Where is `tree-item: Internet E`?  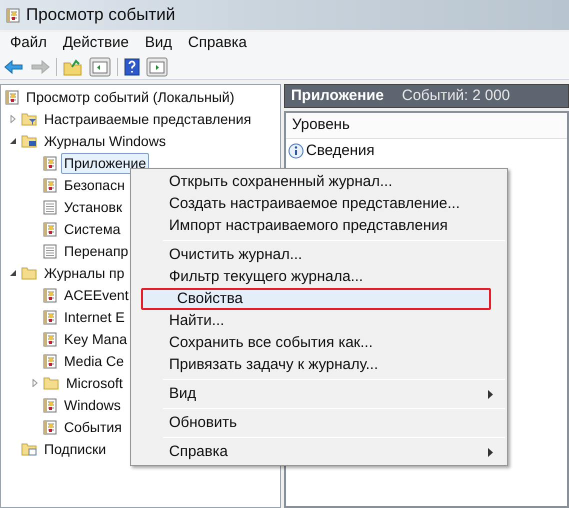 tree-item: Internet E is located at coordinates (94, 317).